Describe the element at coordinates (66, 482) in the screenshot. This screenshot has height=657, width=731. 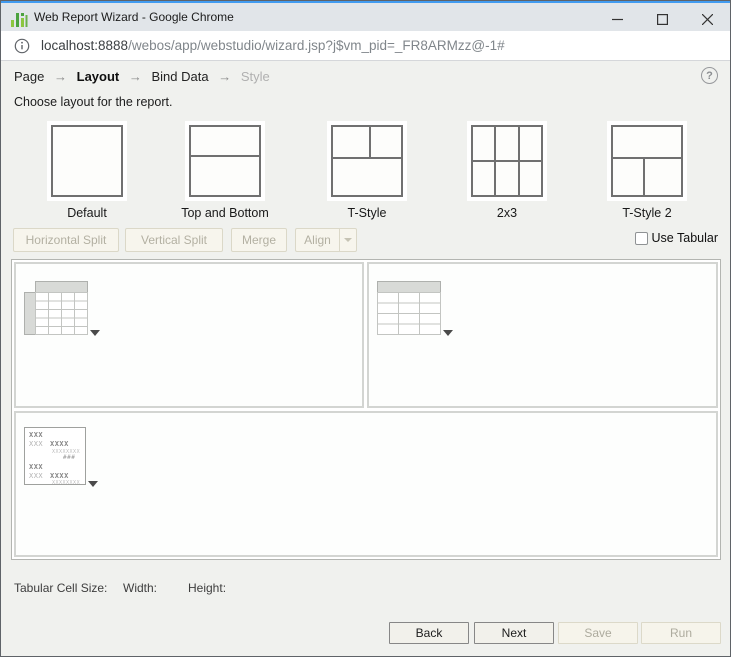
I see `banded-text: XXXXXXXX` at that location.